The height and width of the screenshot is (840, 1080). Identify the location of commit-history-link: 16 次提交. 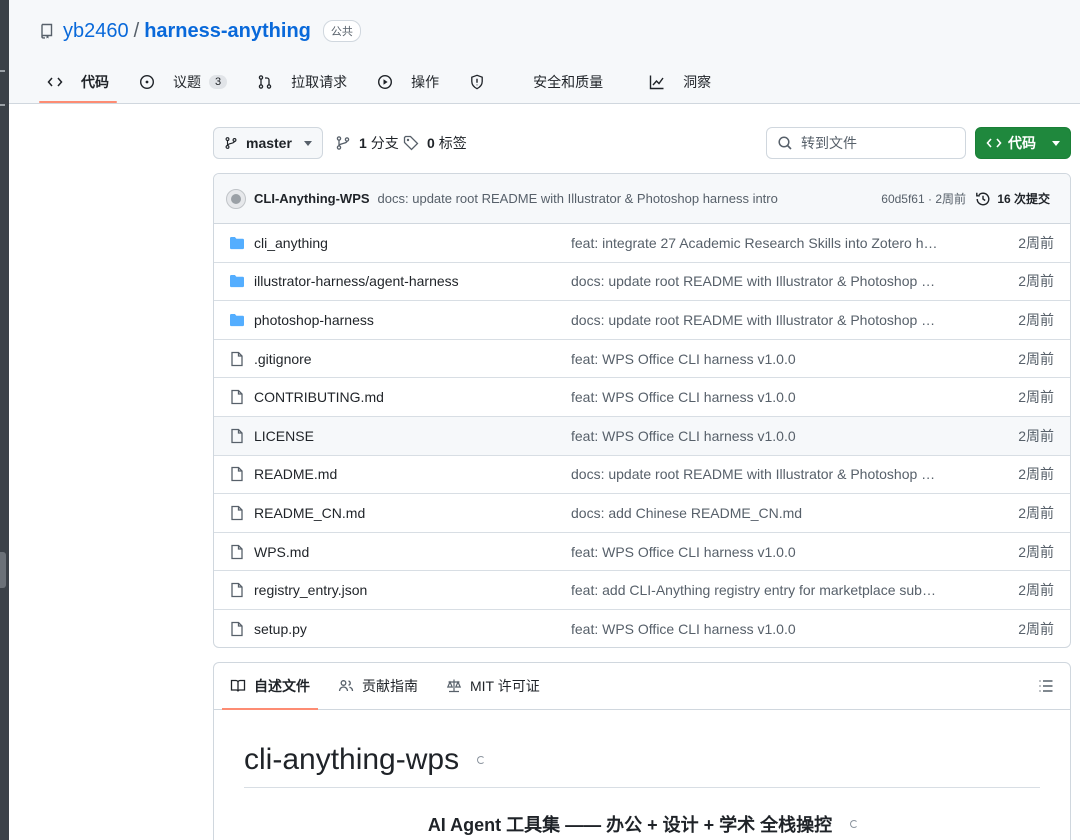
(1012, 198).